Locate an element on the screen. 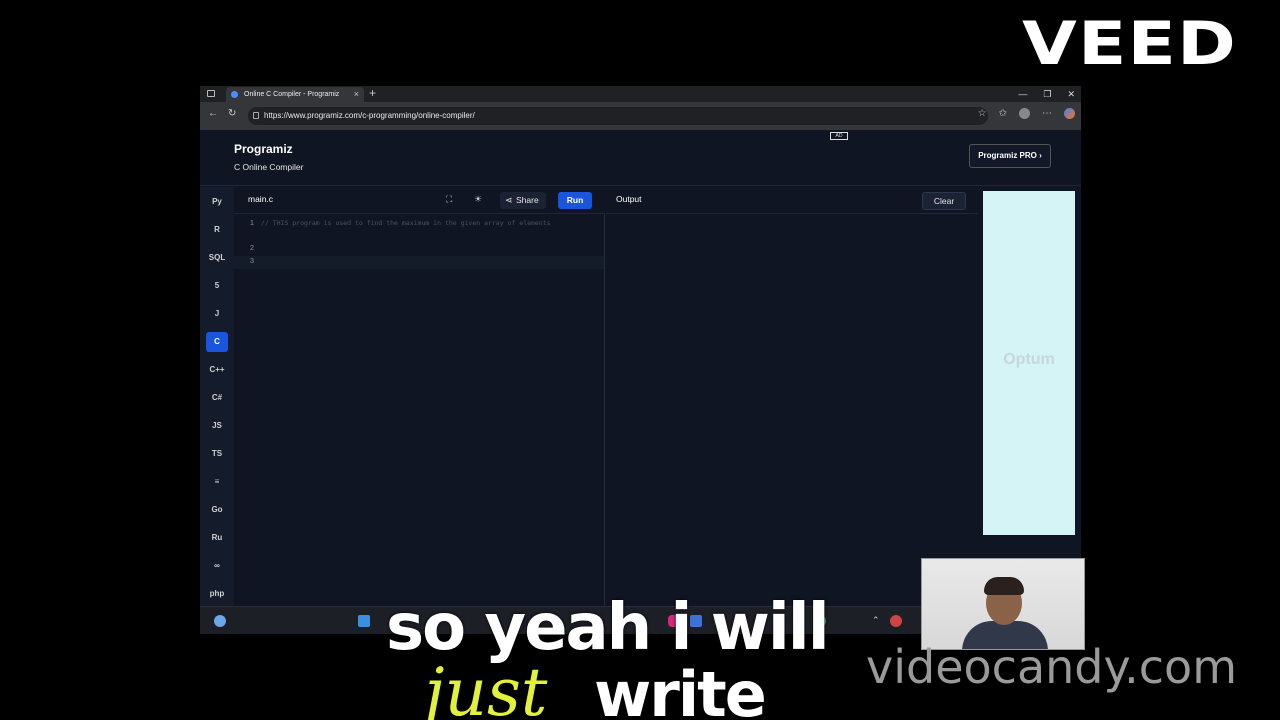  file-tab-main-c: main.c is located at coordinates (260, 199).